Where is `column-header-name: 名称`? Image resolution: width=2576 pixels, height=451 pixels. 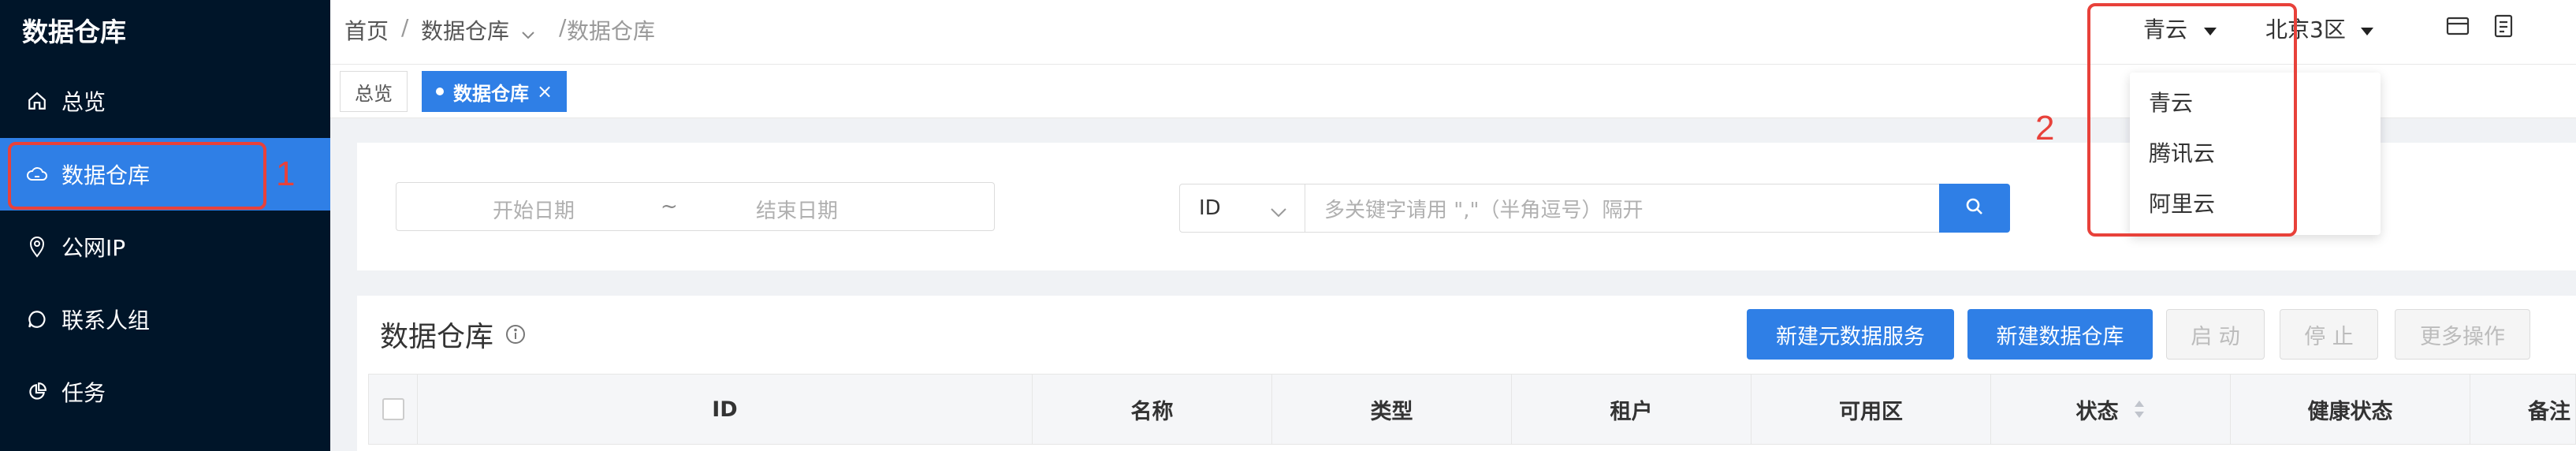
column-header-name: 名称 is located at coordinates (1152, 409).